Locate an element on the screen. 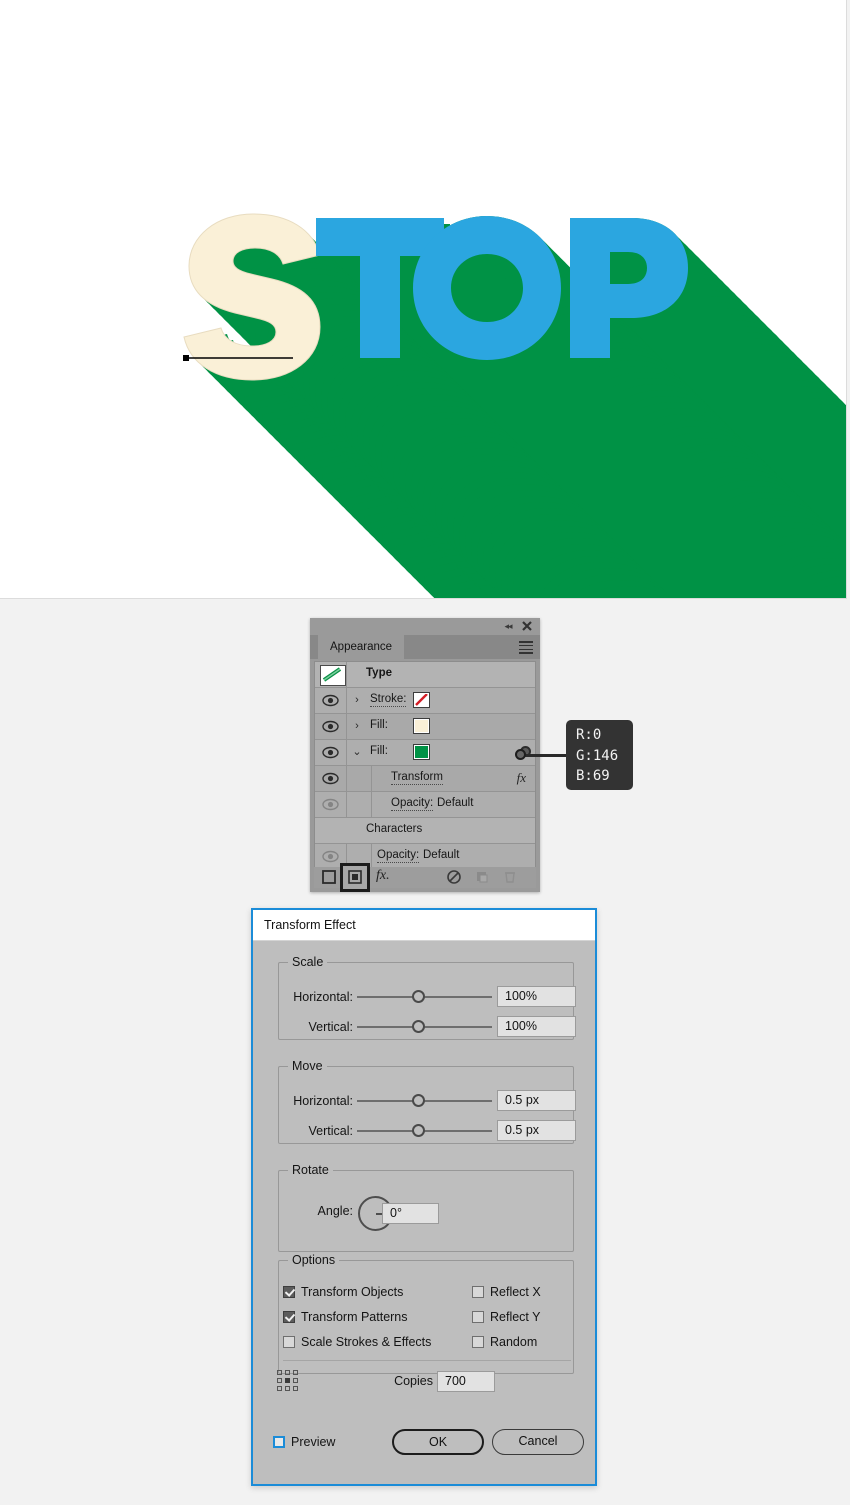 The width and height of the screenshot is (850, 1505). checkbox-label: Transform Objects is located at coordinates (352, 1292).